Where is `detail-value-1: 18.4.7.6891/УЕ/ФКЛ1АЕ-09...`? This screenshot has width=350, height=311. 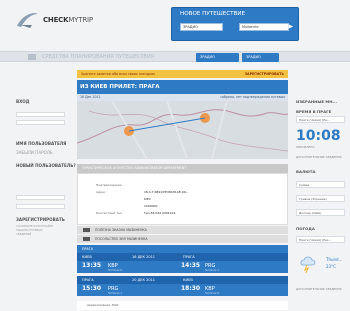 detail-value-1: 18.4.7.6891/УЕ/ФКЛ1АЕ-09... is located at coordinates (166, 192).